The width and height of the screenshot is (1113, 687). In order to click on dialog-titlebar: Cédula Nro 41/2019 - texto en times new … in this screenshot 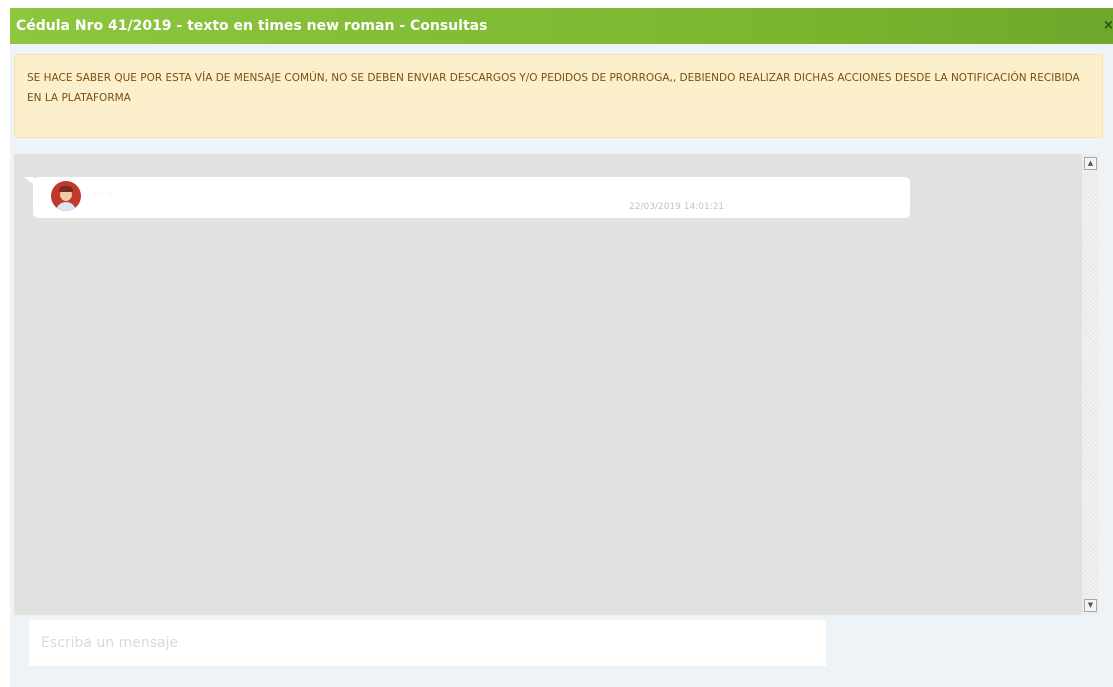, I will do `click(561, 26)`.